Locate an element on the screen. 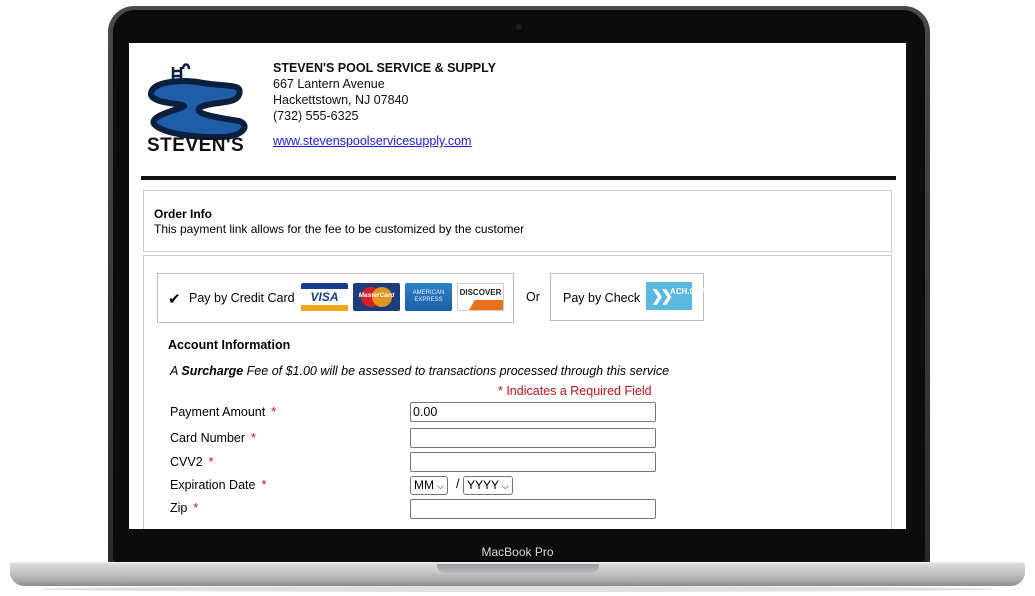 The image size is (1035, 596). required-field-note: * Indicates a Required Field is located at coordinates (575, 391).